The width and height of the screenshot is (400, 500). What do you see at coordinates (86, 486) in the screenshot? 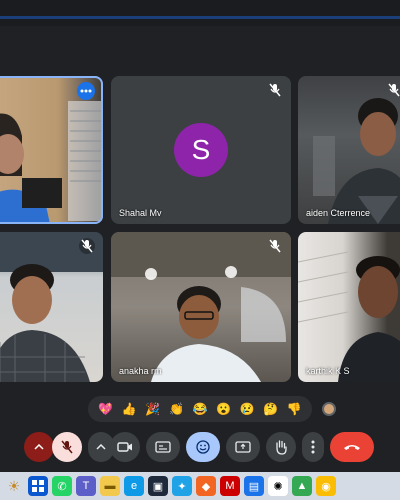
I see `teams-icon: T` at bounding box center [86, 486].